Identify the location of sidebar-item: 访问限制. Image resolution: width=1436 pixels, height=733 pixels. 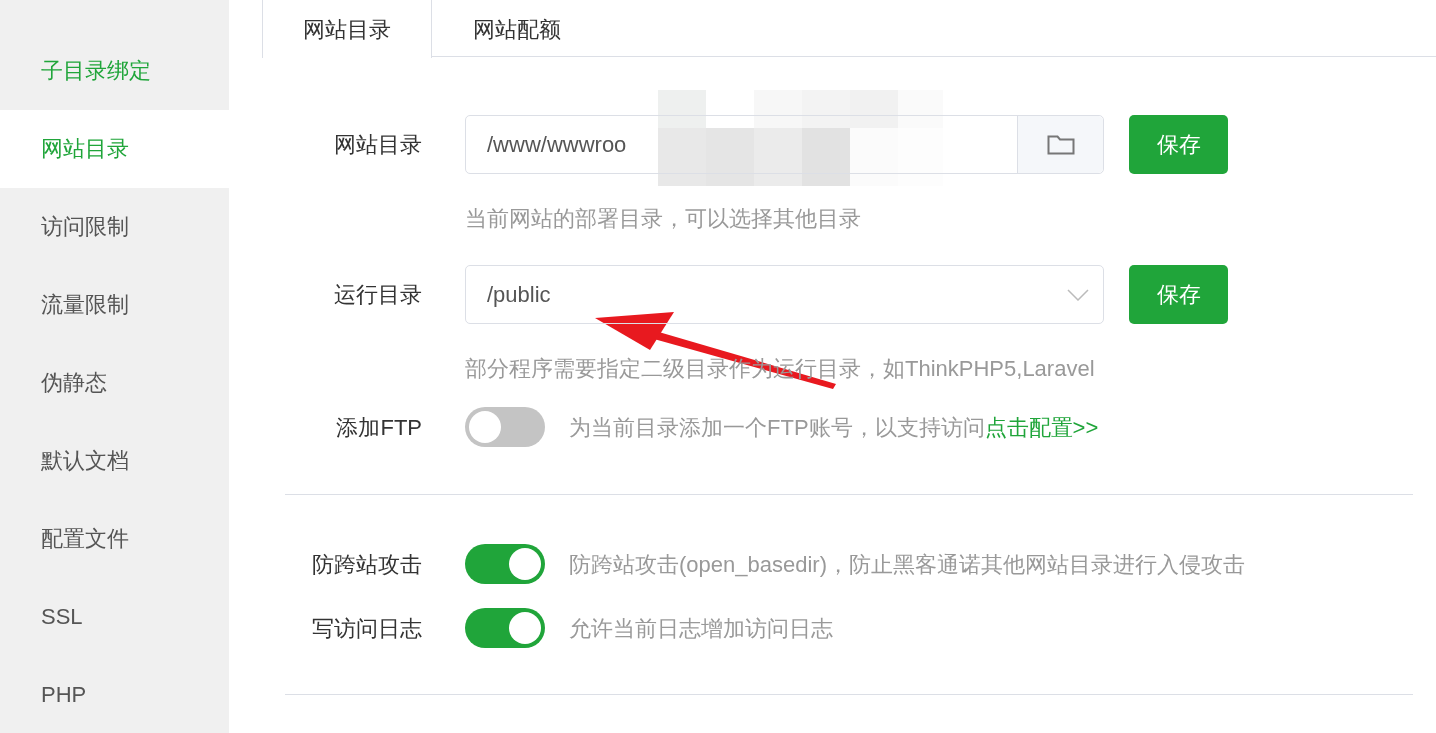
(114, 226).